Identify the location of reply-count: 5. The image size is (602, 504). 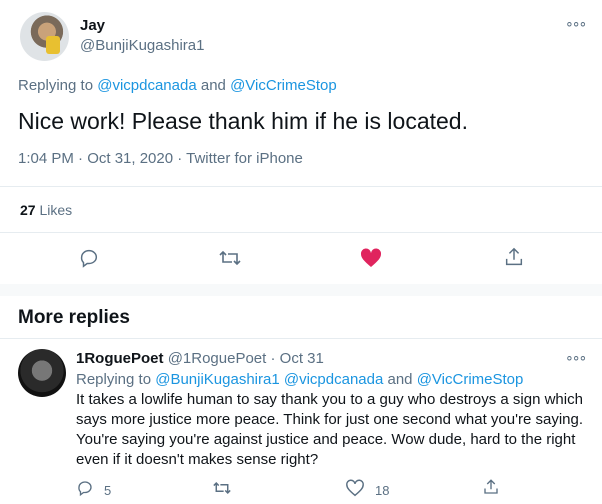
(108, 490).